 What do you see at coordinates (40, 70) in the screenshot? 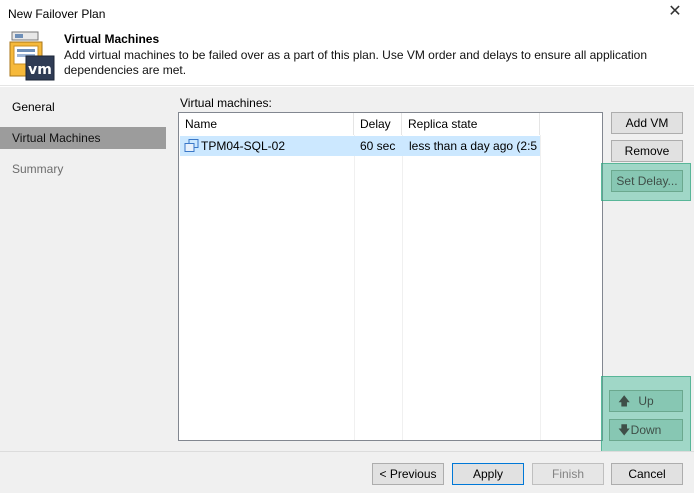
I see `vm-icon-text: vm` at bounding box center [40, 70].